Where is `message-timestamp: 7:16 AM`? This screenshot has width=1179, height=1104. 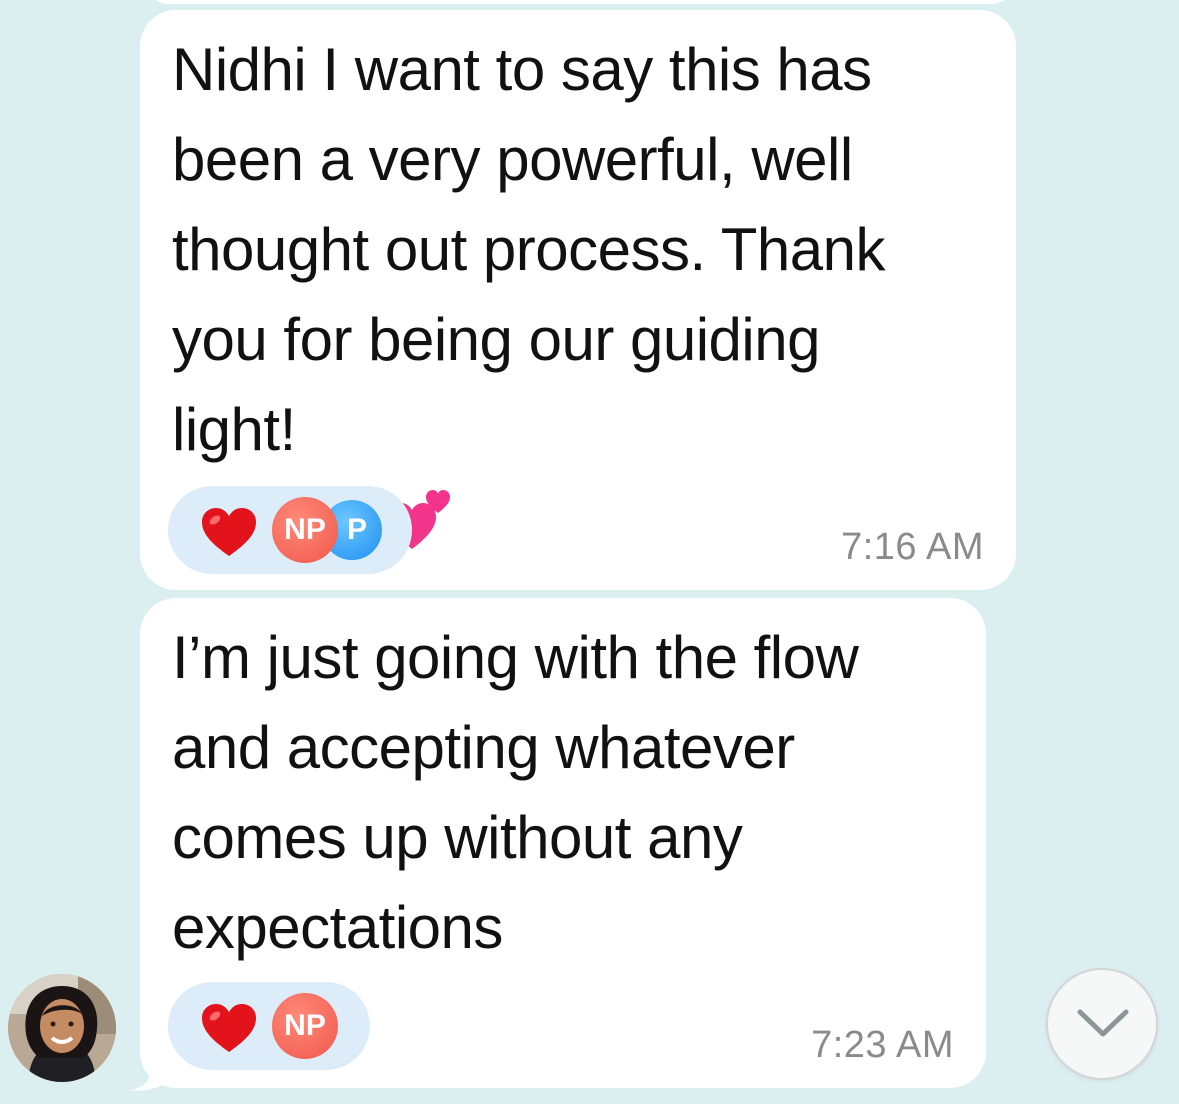 message-timestamp: 7:16 AM is located at coordinates (912, 547).